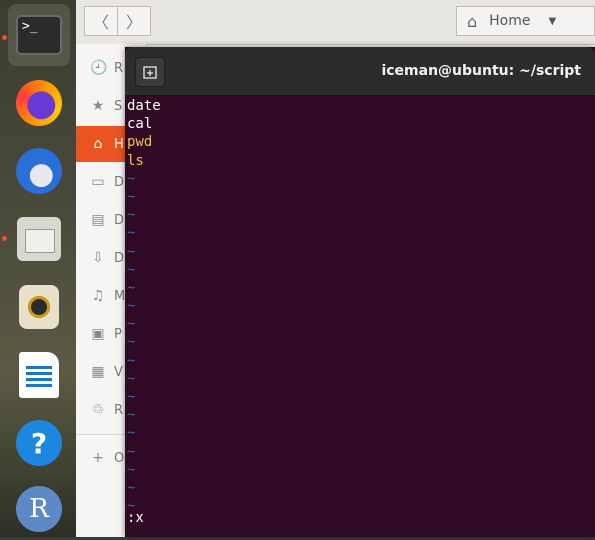 This screenshot has height=540, width=595. I want to click on clock-icon: 🕘, so click(99, 68).